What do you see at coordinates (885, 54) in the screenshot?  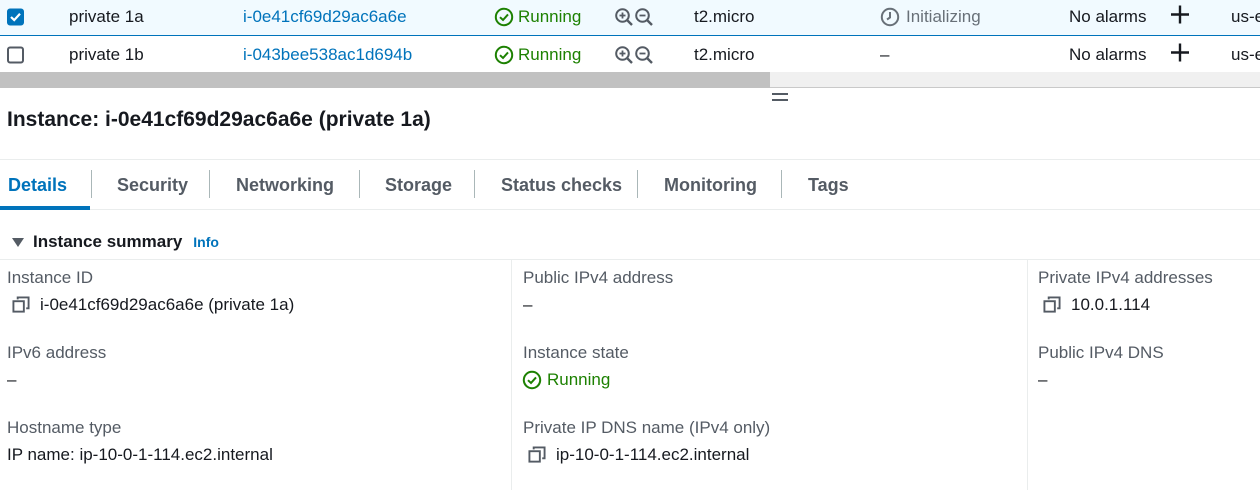 I see `status-check-label: –` at bounding box center [885, 54].